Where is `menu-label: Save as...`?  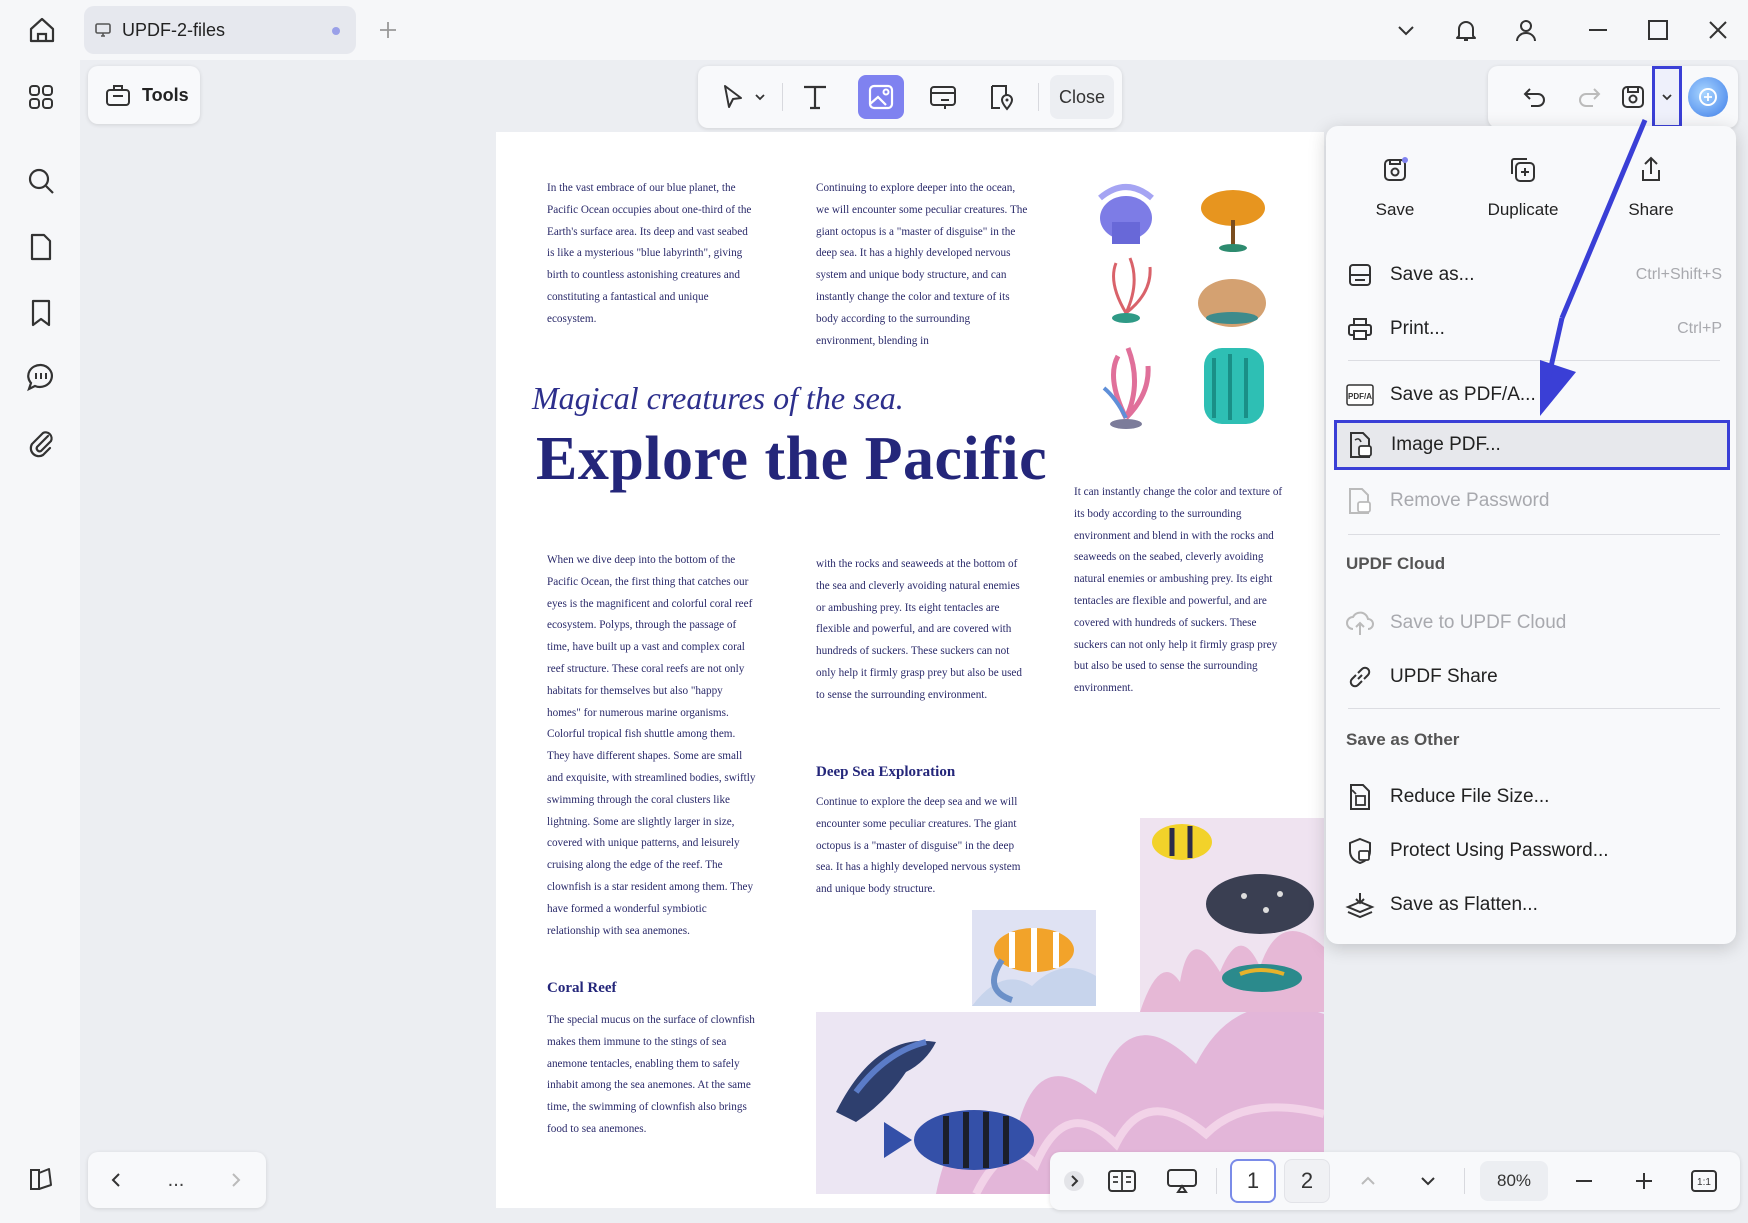 menu-label: Save as... is located at coordinates (1432, 274).